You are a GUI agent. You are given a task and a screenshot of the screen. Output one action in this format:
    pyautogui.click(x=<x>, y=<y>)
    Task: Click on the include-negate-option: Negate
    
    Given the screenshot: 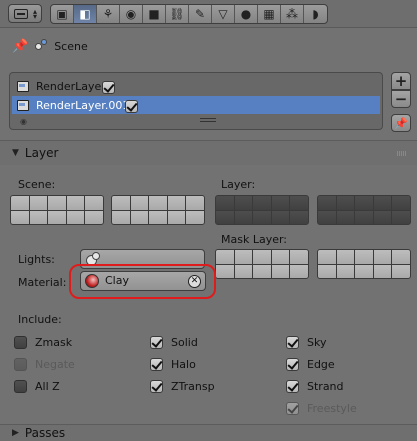 What is the action you would take?
    pyautogui.click(x=44, y=364)
    